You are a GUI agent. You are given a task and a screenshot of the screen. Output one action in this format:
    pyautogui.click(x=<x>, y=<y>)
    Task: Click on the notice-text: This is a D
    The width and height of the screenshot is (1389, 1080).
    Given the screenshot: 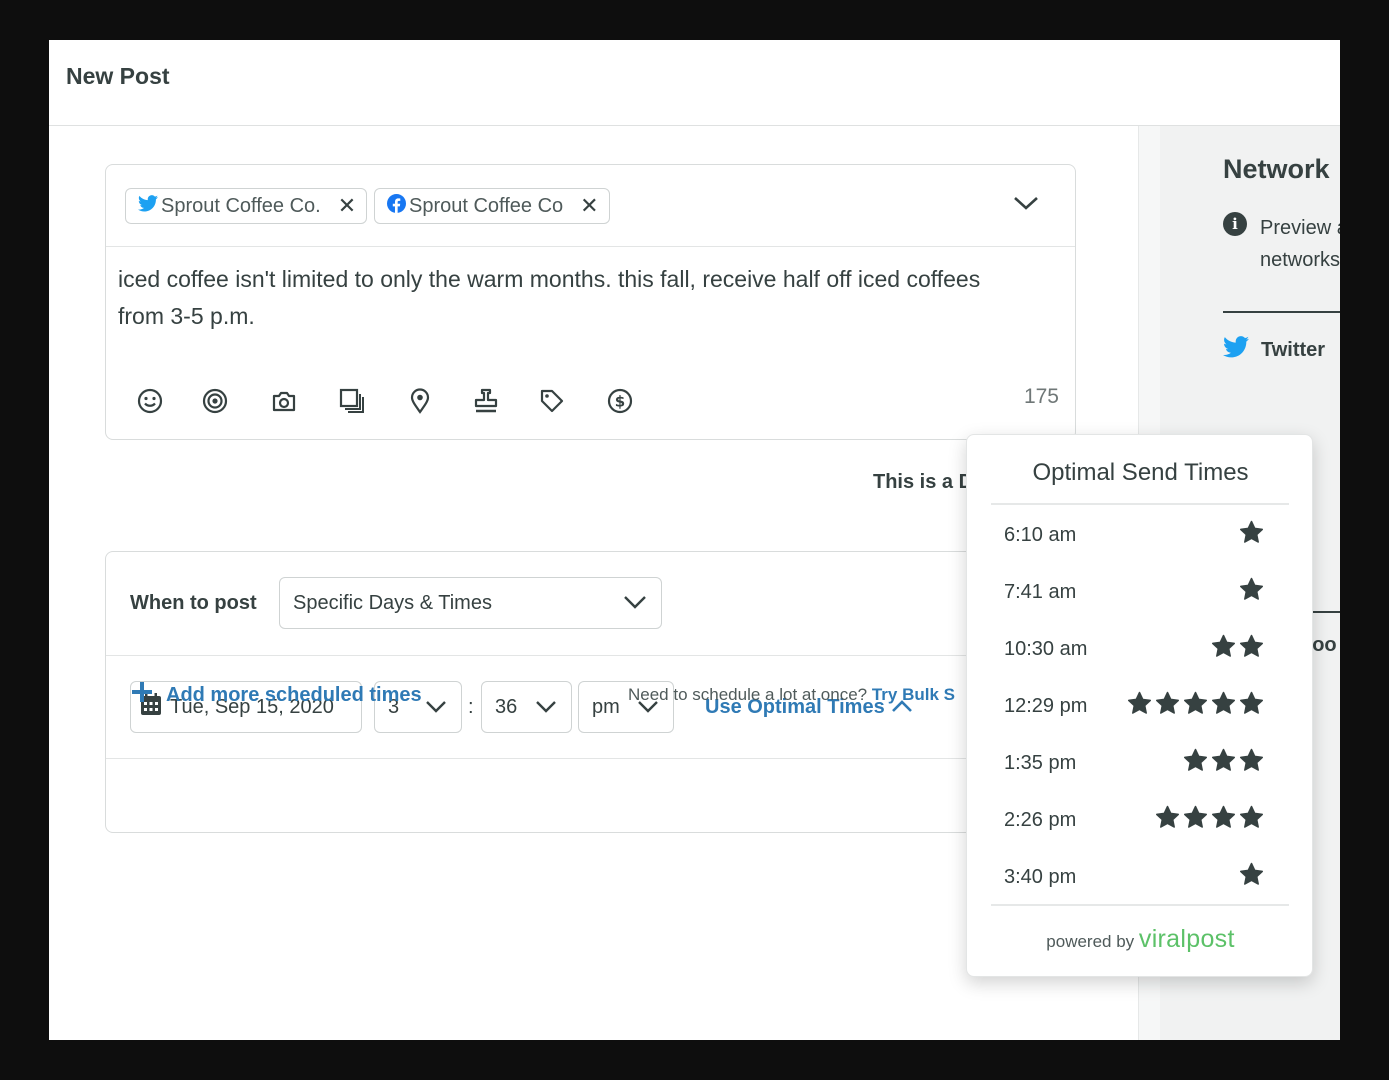 What is the action you would take?
    pyautogui.click(x=923, y=482)
    